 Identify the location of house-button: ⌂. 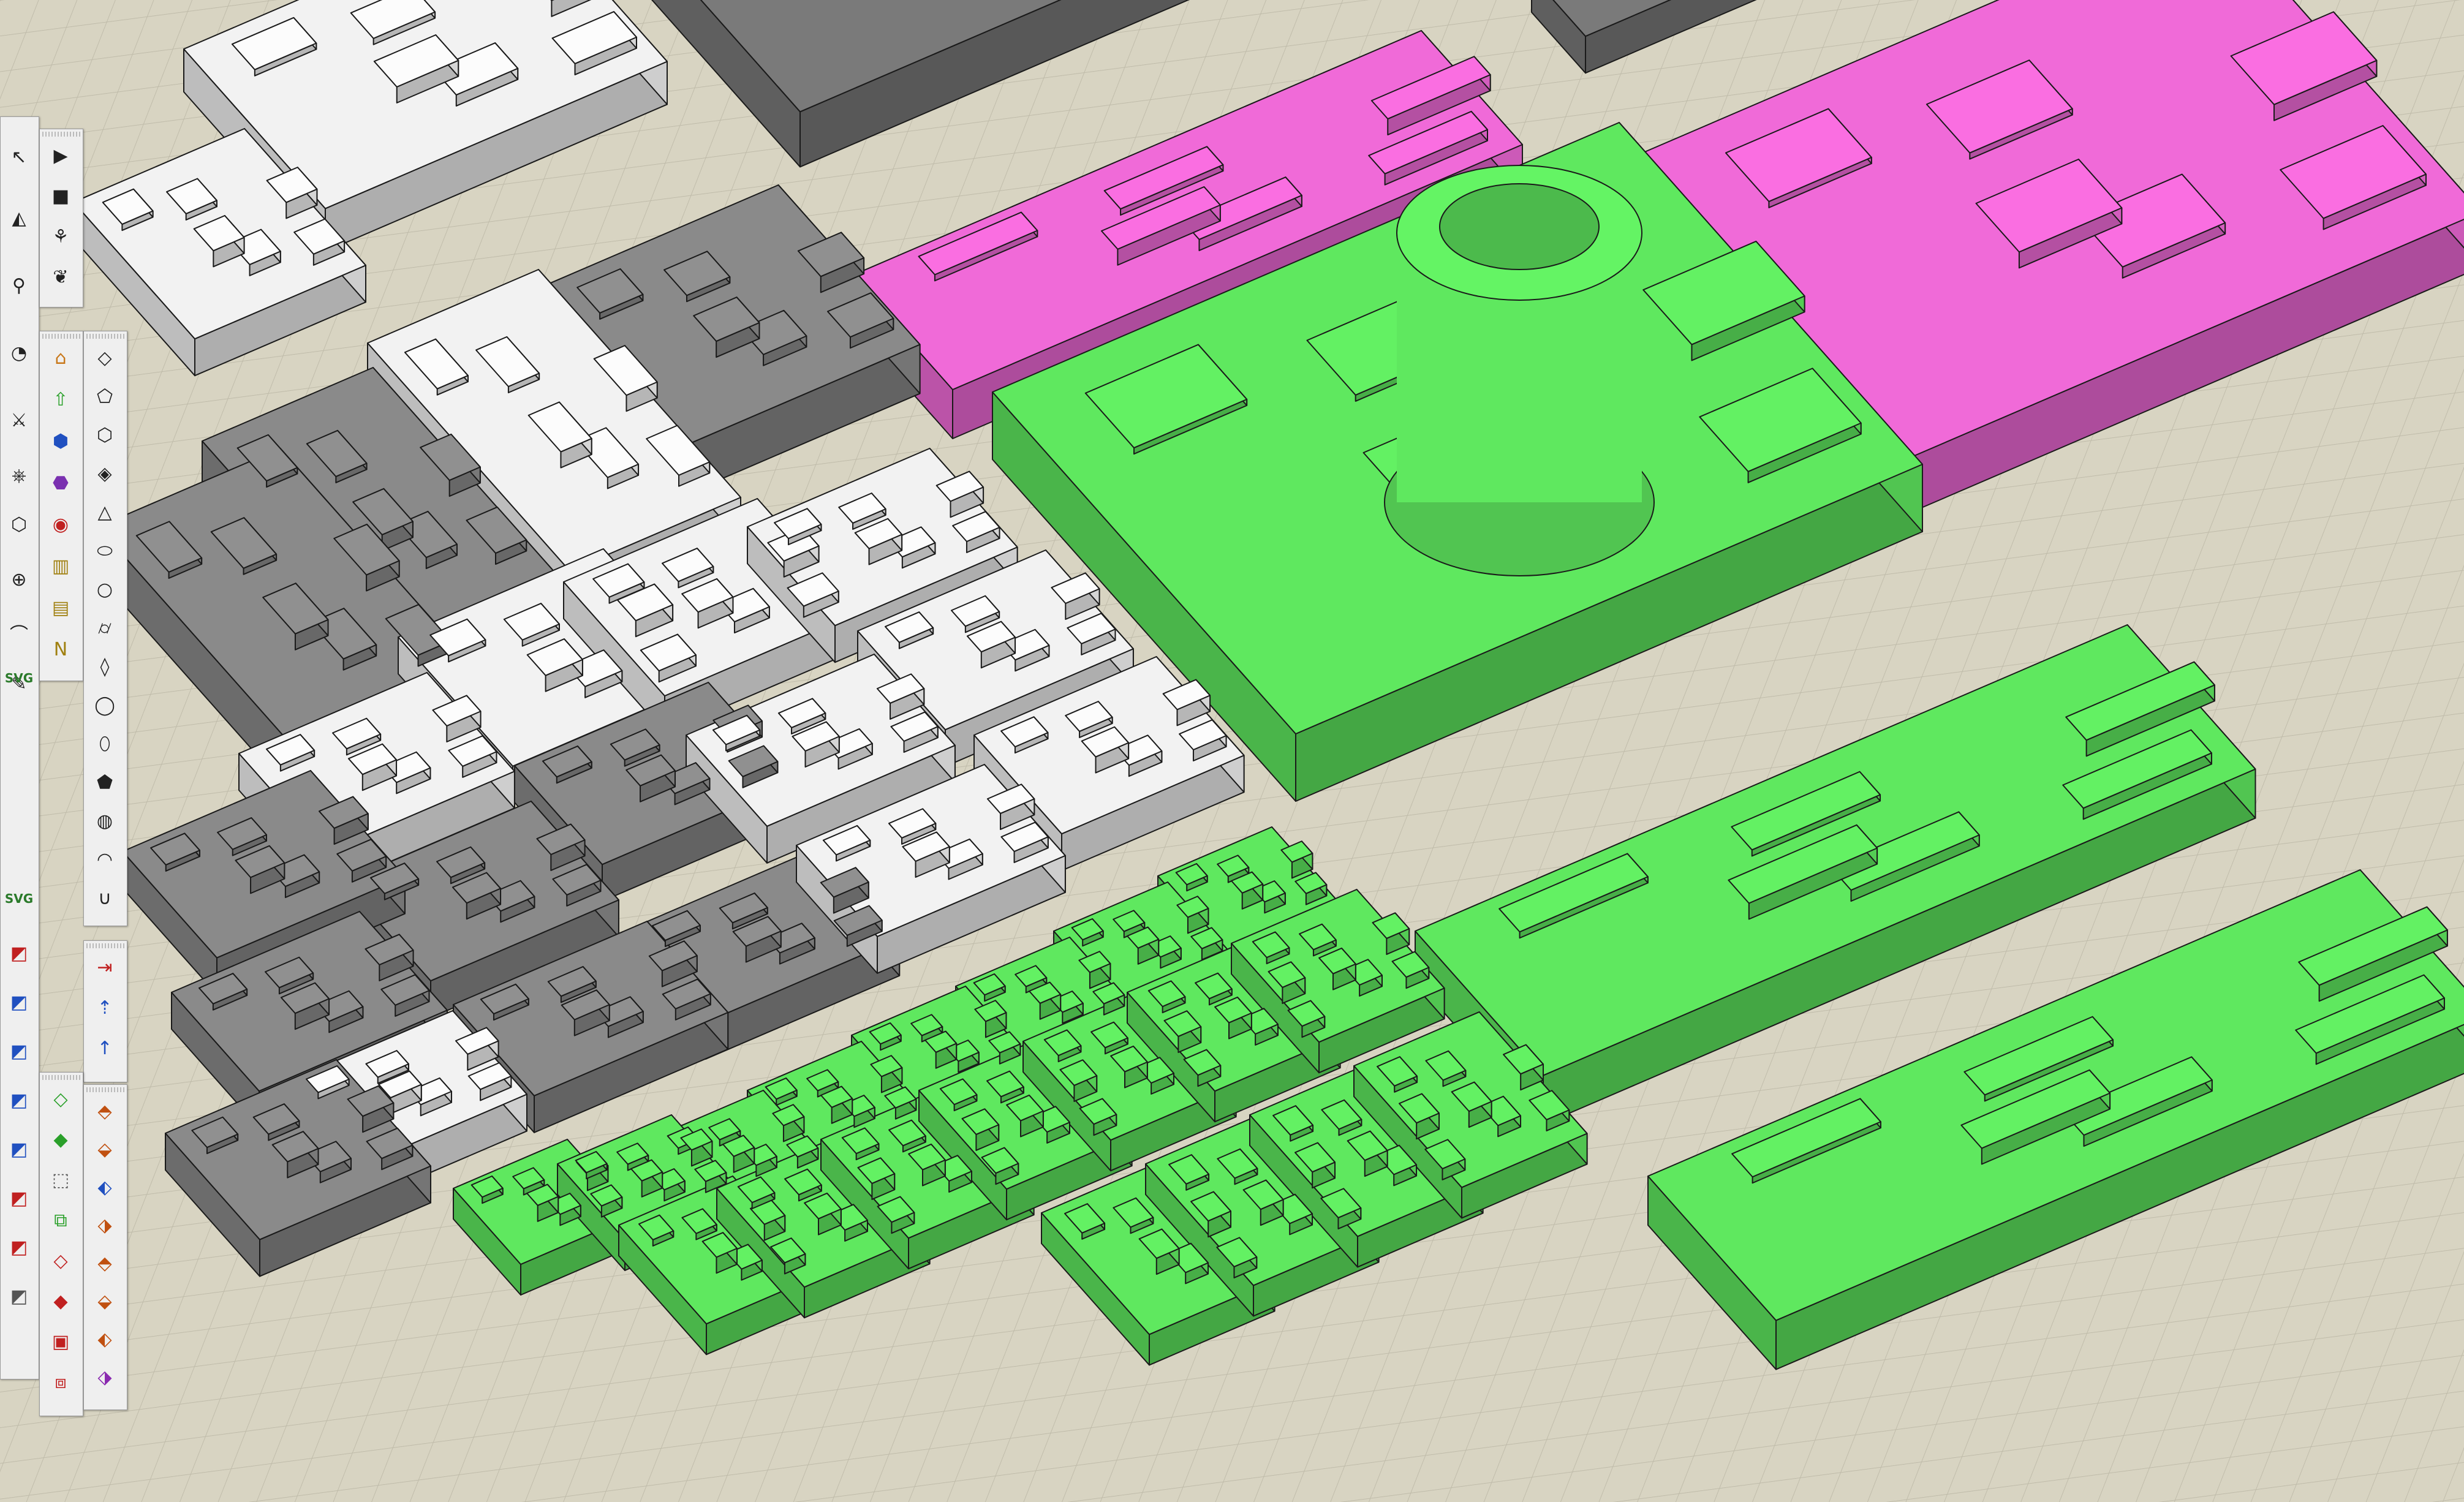
(61, 358).